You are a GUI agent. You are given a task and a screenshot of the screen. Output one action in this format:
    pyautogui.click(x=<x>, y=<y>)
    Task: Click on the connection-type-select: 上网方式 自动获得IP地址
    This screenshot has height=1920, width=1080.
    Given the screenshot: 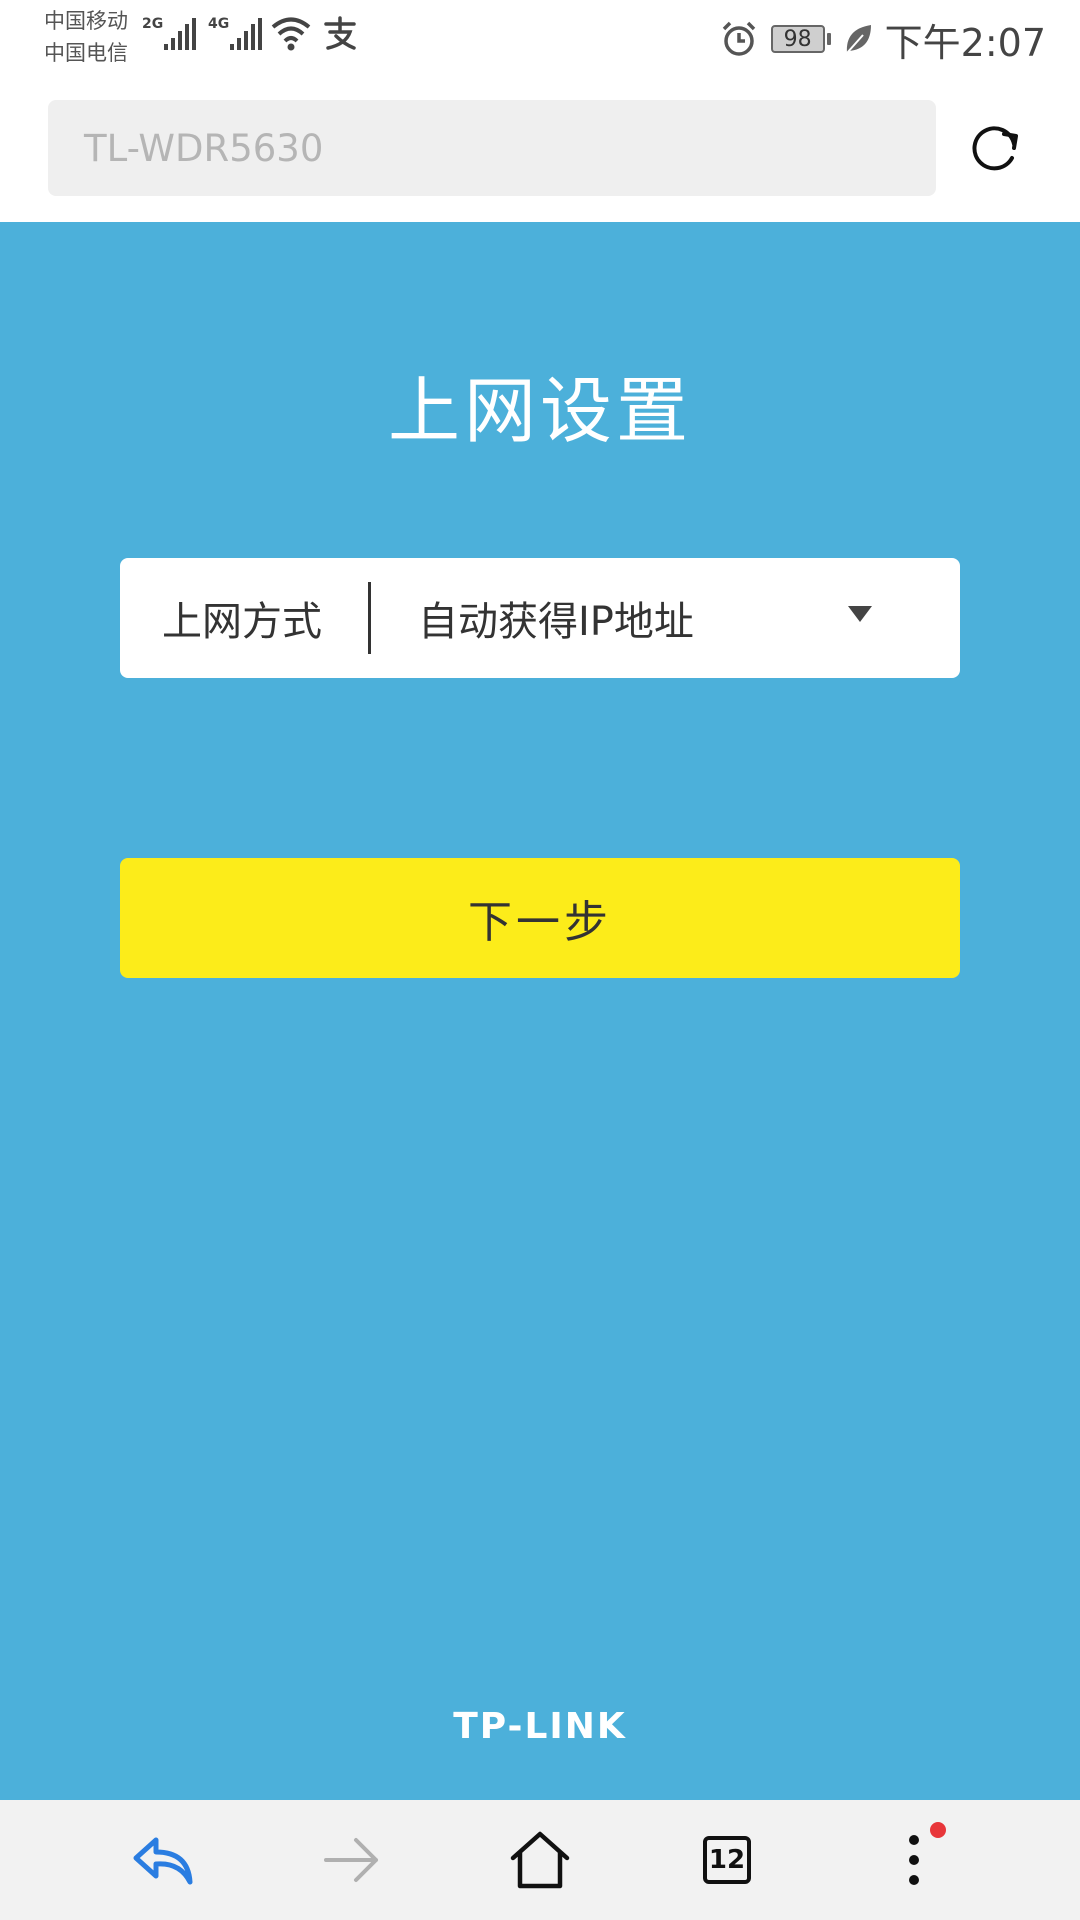 What is the action you would take?
    pyautogui.click(x=540, y=618)
    